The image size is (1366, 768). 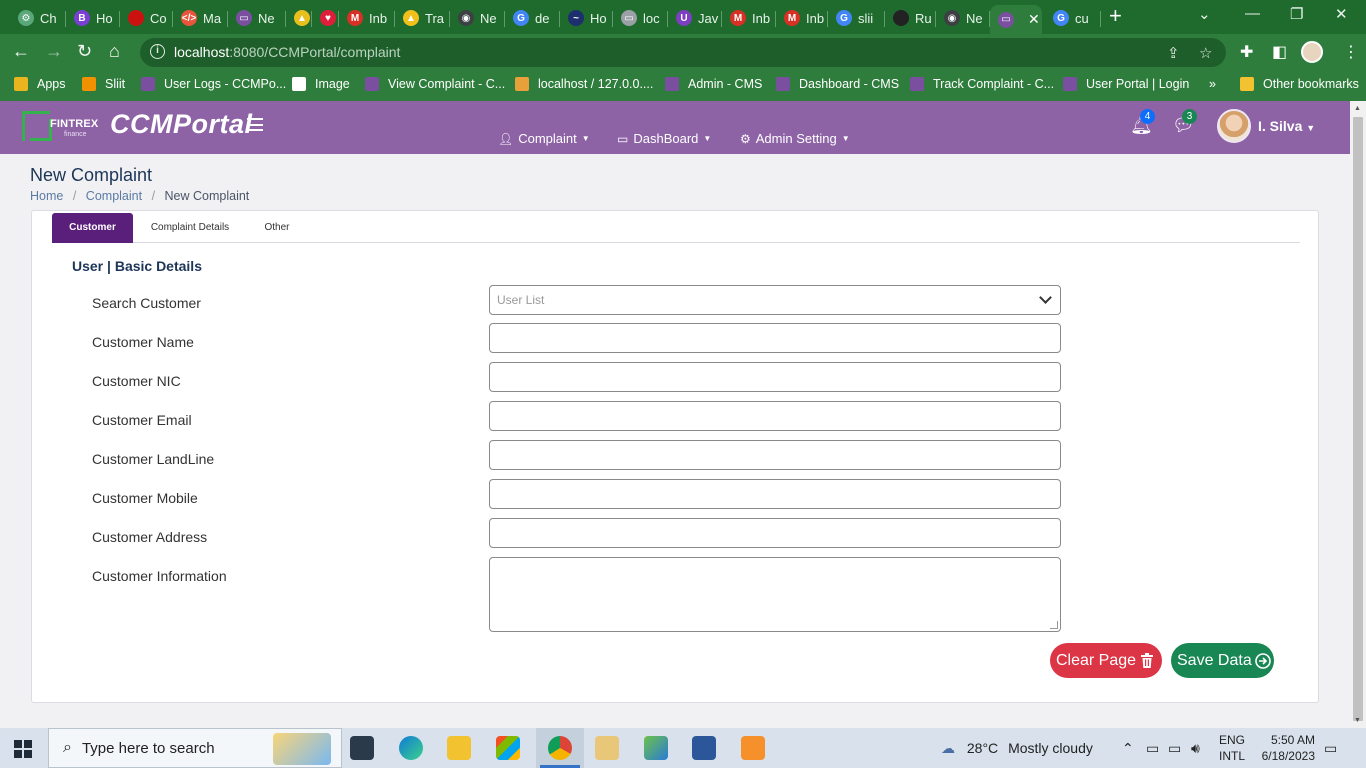 I want to click on chrome-taskbar-button, so click(x=560, y=748).